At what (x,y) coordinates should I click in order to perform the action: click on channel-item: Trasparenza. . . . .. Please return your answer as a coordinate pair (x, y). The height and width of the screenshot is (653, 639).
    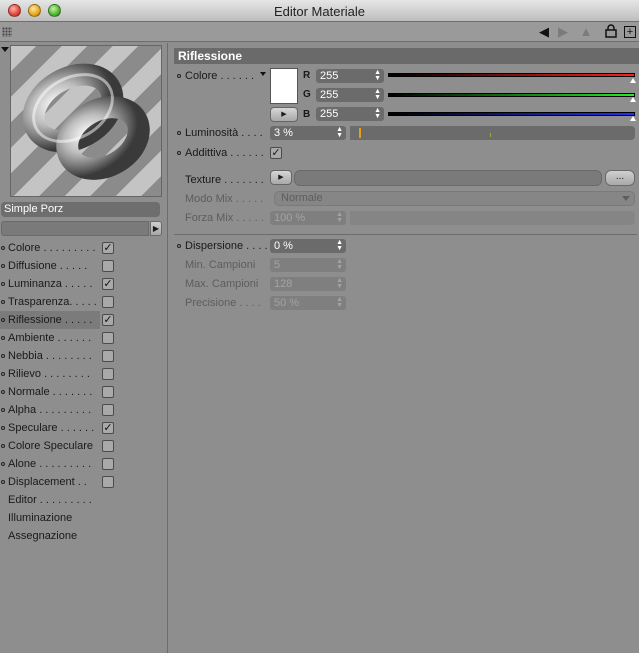
    Looking at the image, I should click on (84, 302).